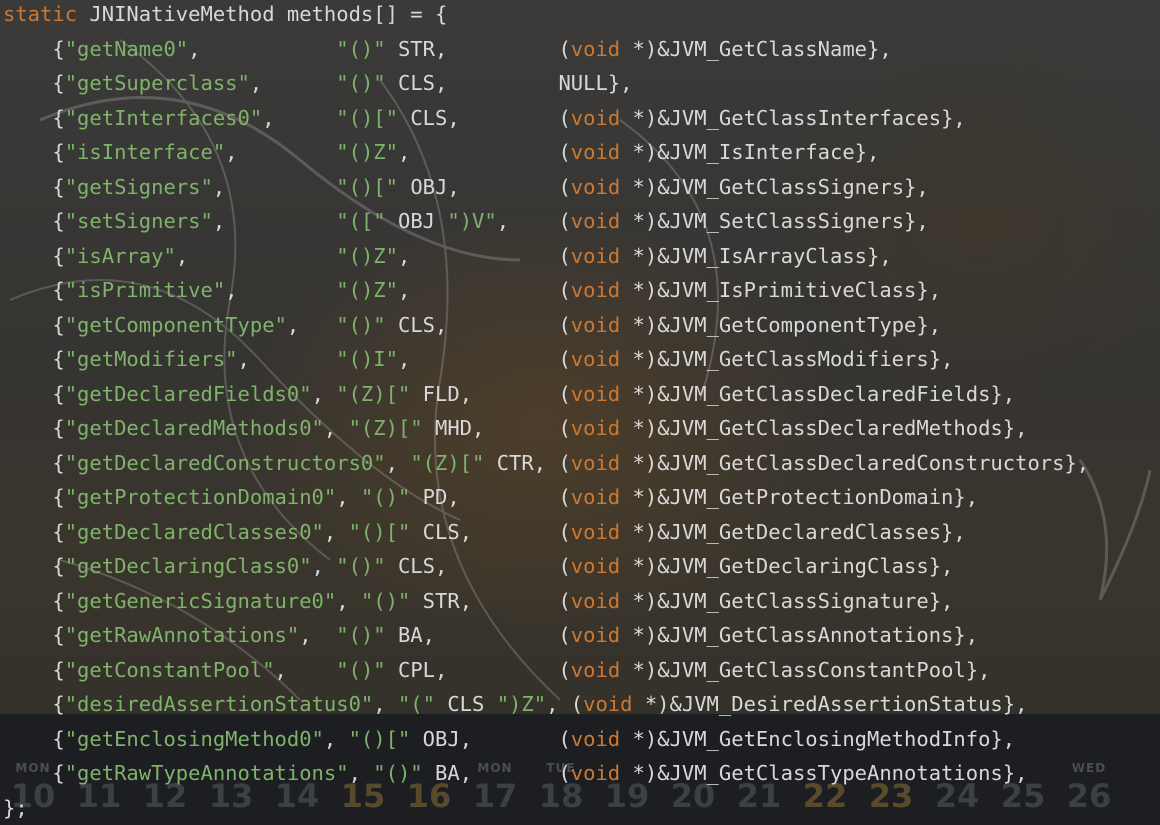 This screenshot has width=1160, height=825. I want to click on method-name-string: "isArray", so click(120, 255).